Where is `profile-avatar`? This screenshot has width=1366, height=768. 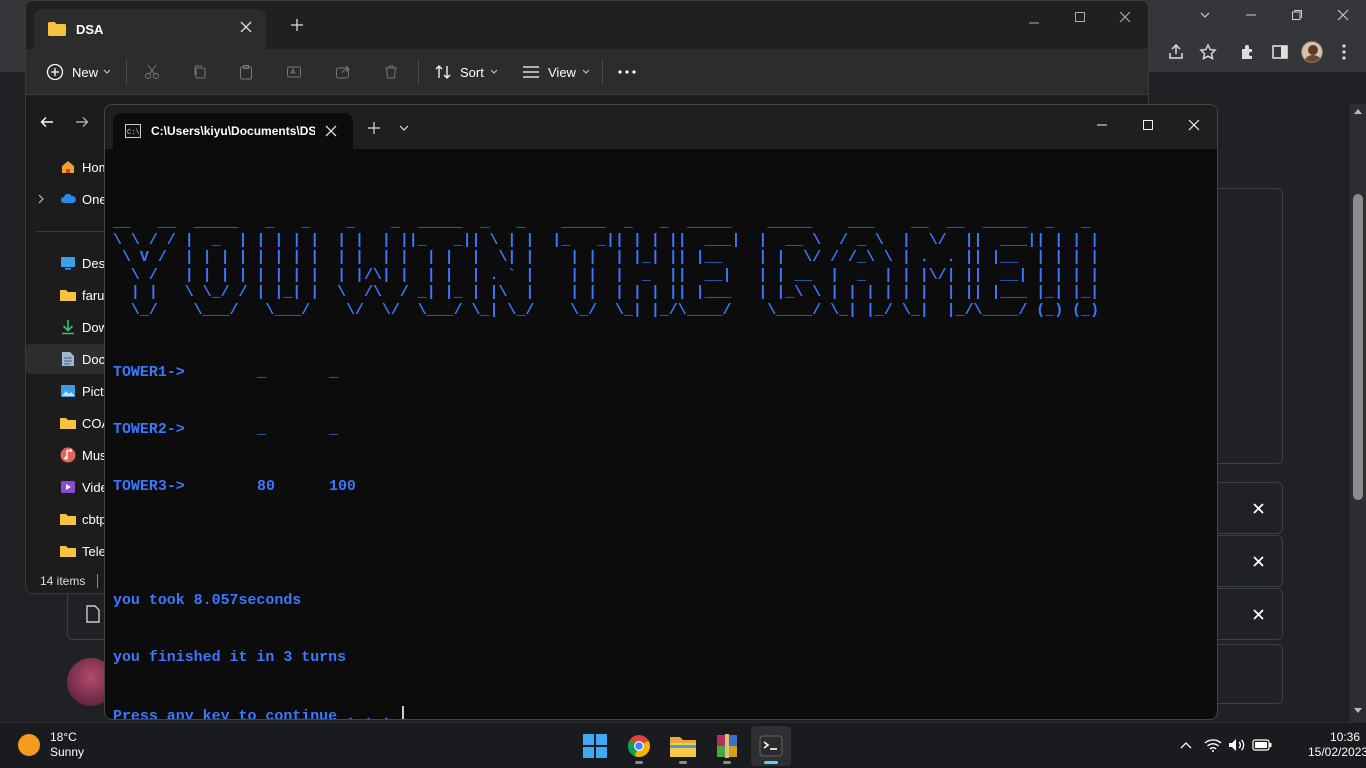
profile-avatar is located at coordinates (1312, 52).